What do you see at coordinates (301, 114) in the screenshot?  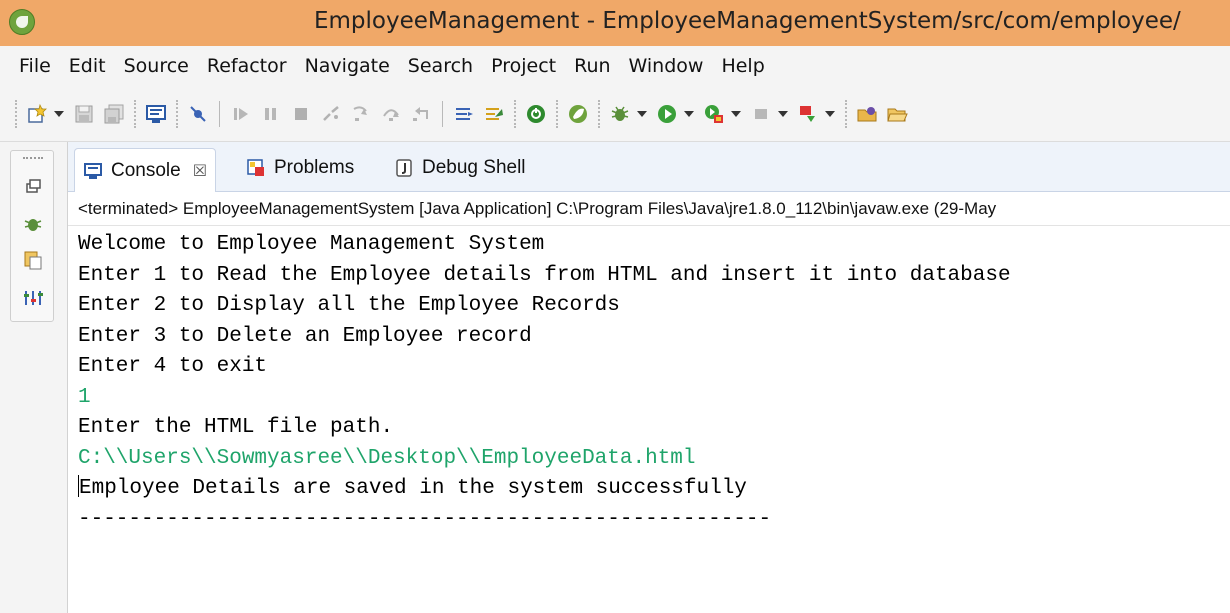 I see `terminate-icon` at bounding box center [301, 114].